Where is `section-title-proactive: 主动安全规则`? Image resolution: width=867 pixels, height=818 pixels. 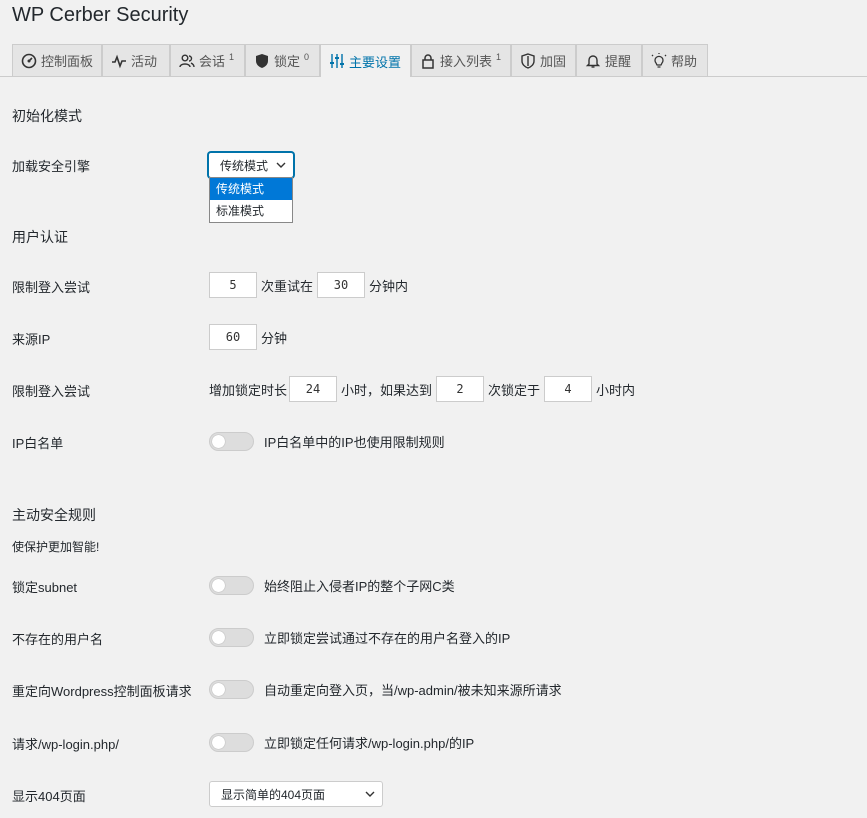
section-title-proactive: 主动安全规则 is located at coordinates (54, 515).